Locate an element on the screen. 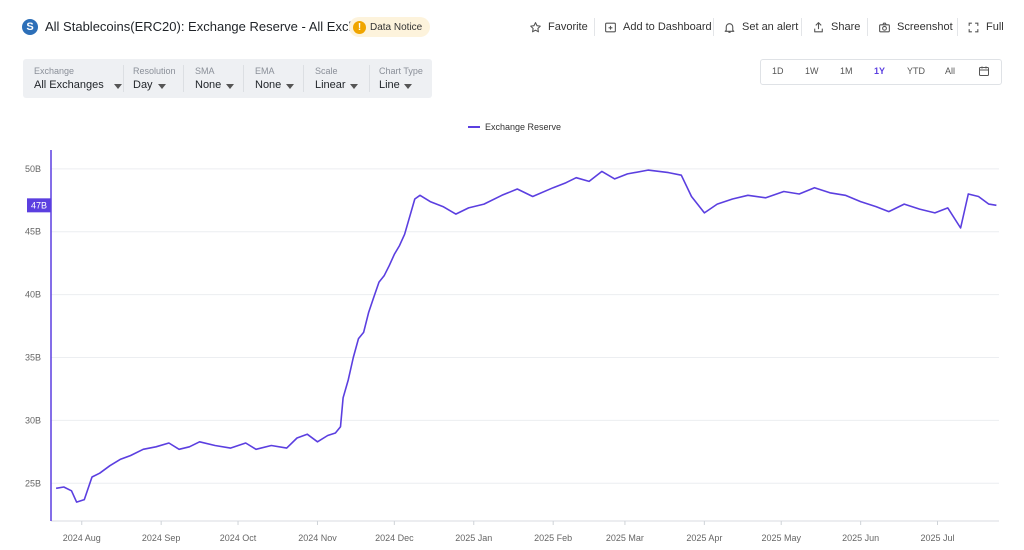  current-value-label: 47B is located at coordinates (39, 205).